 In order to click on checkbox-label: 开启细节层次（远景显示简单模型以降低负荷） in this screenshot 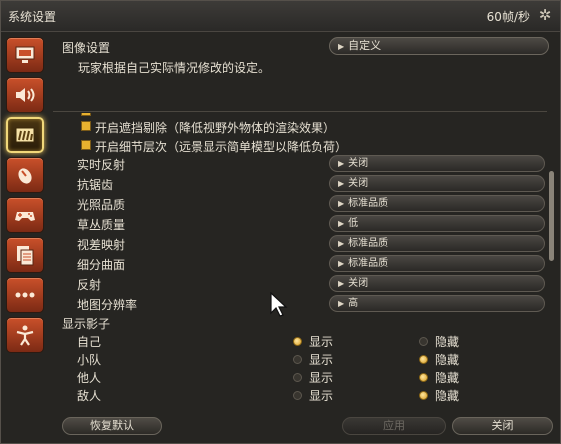, I will do `click(221, 147)`.